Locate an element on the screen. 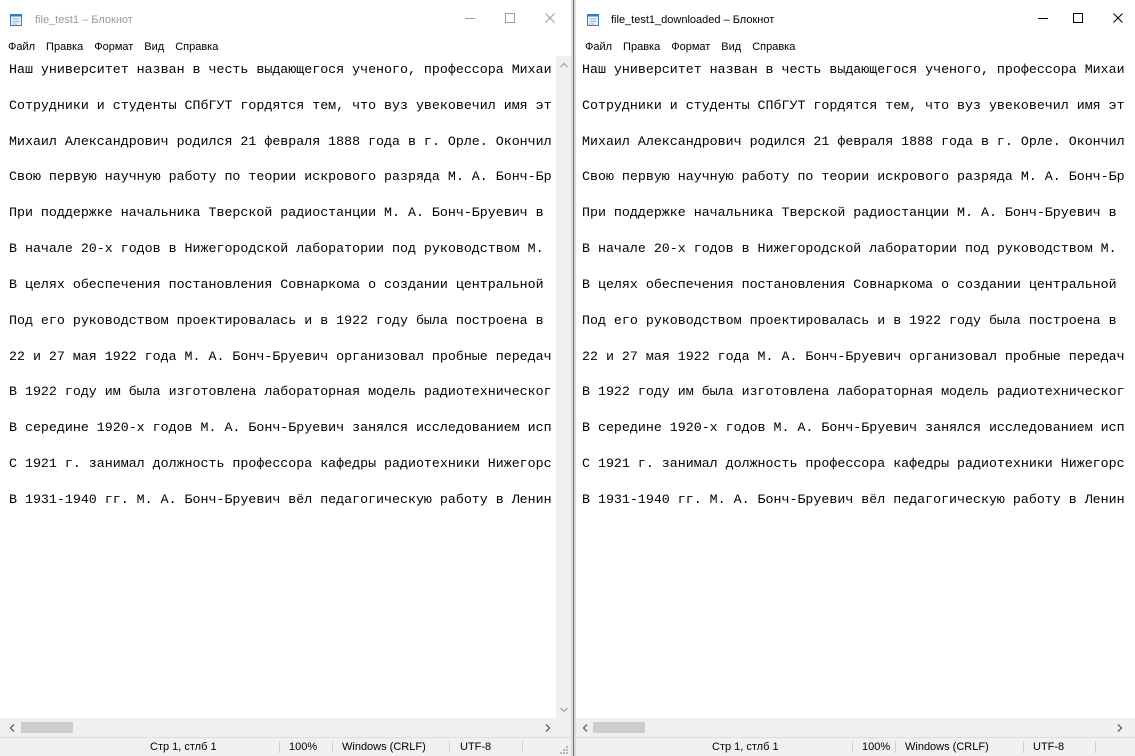 The image size is (1135, 756). chevron-up-icon is located at coordinates (563, 65).